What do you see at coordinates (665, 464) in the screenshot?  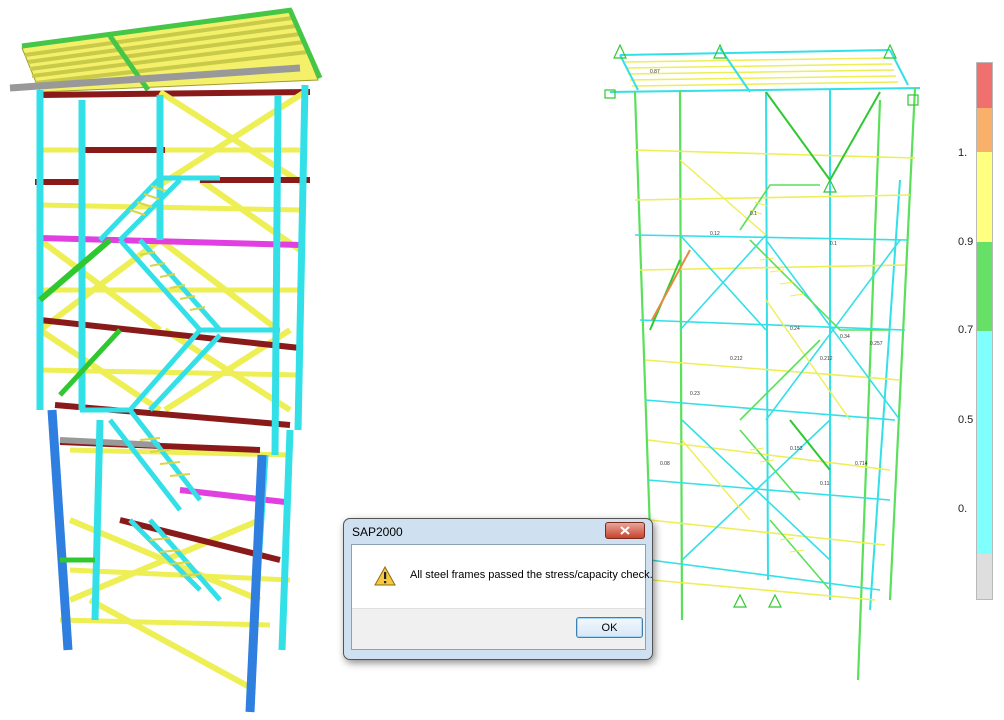 I see `ratio-label: 0.08` at bounding box center [665, 464].